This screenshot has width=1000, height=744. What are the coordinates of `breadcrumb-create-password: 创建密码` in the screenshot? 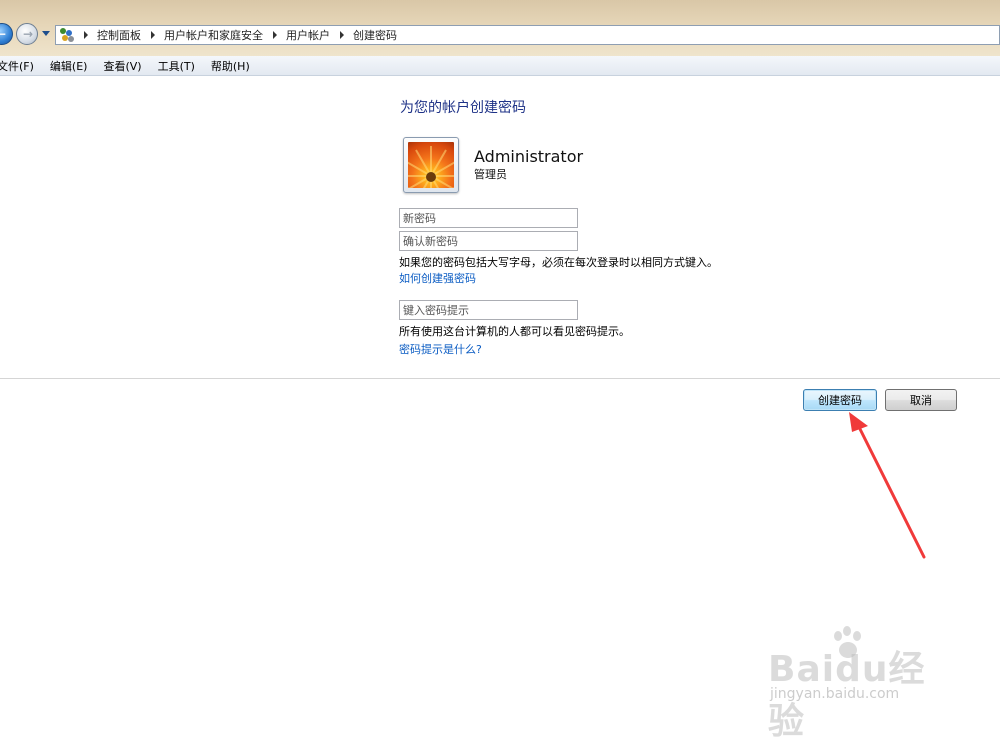 It's located at (375, 35).